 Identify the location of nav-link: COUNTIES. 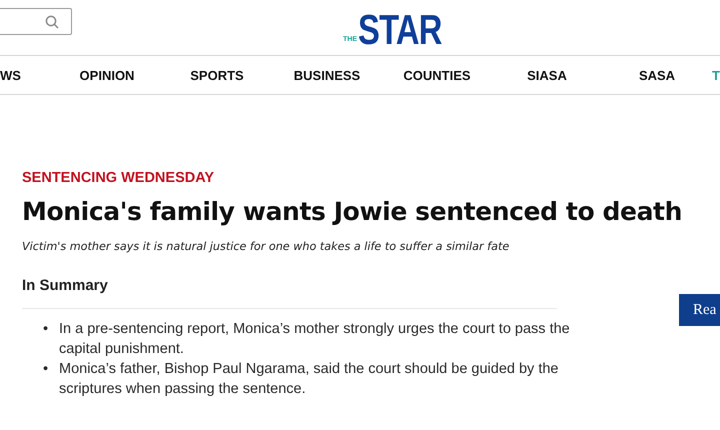
(437, 75).